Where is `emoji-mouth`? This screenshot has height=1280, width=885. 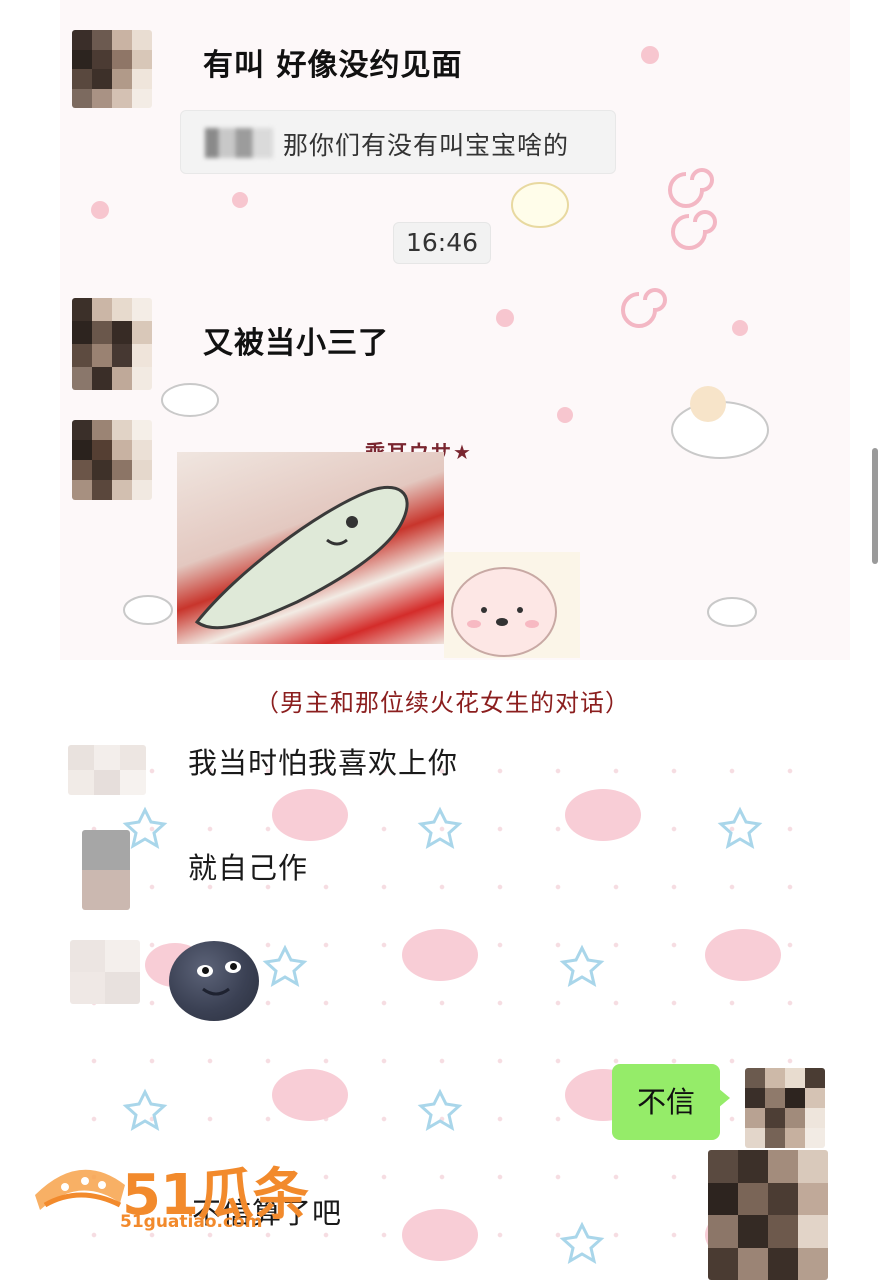 emoji-mouth is located at coordinates (216, 991).